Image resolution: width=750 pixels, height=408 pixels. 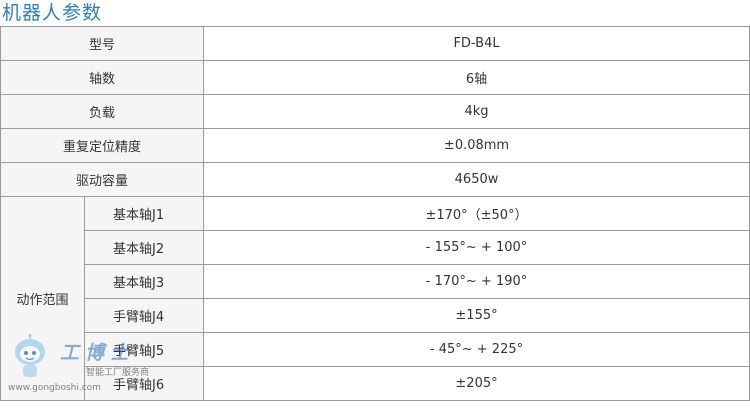 What do you see at coordinates (476, 213) in the screenshot?
I see `axis-j1-value: ±170°（±50°）` at bounding box center [476, 213].